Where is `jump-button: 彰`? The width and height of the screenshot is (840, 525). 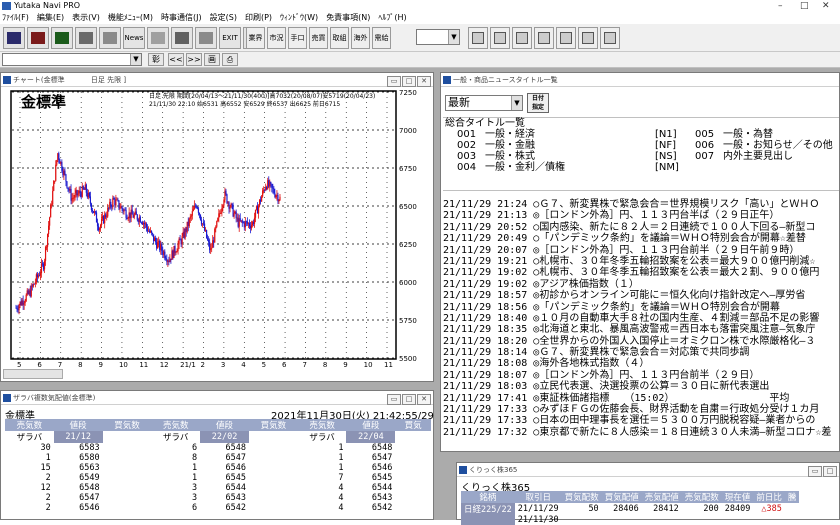
jump-button: 彰 is located at coordinates (156, 59).